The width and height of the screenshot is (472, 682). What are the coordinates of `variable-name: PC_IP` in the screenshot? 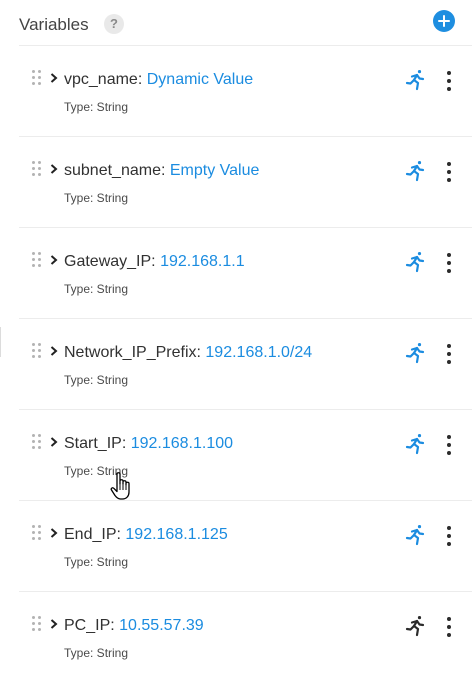 It's located at (87, 625).